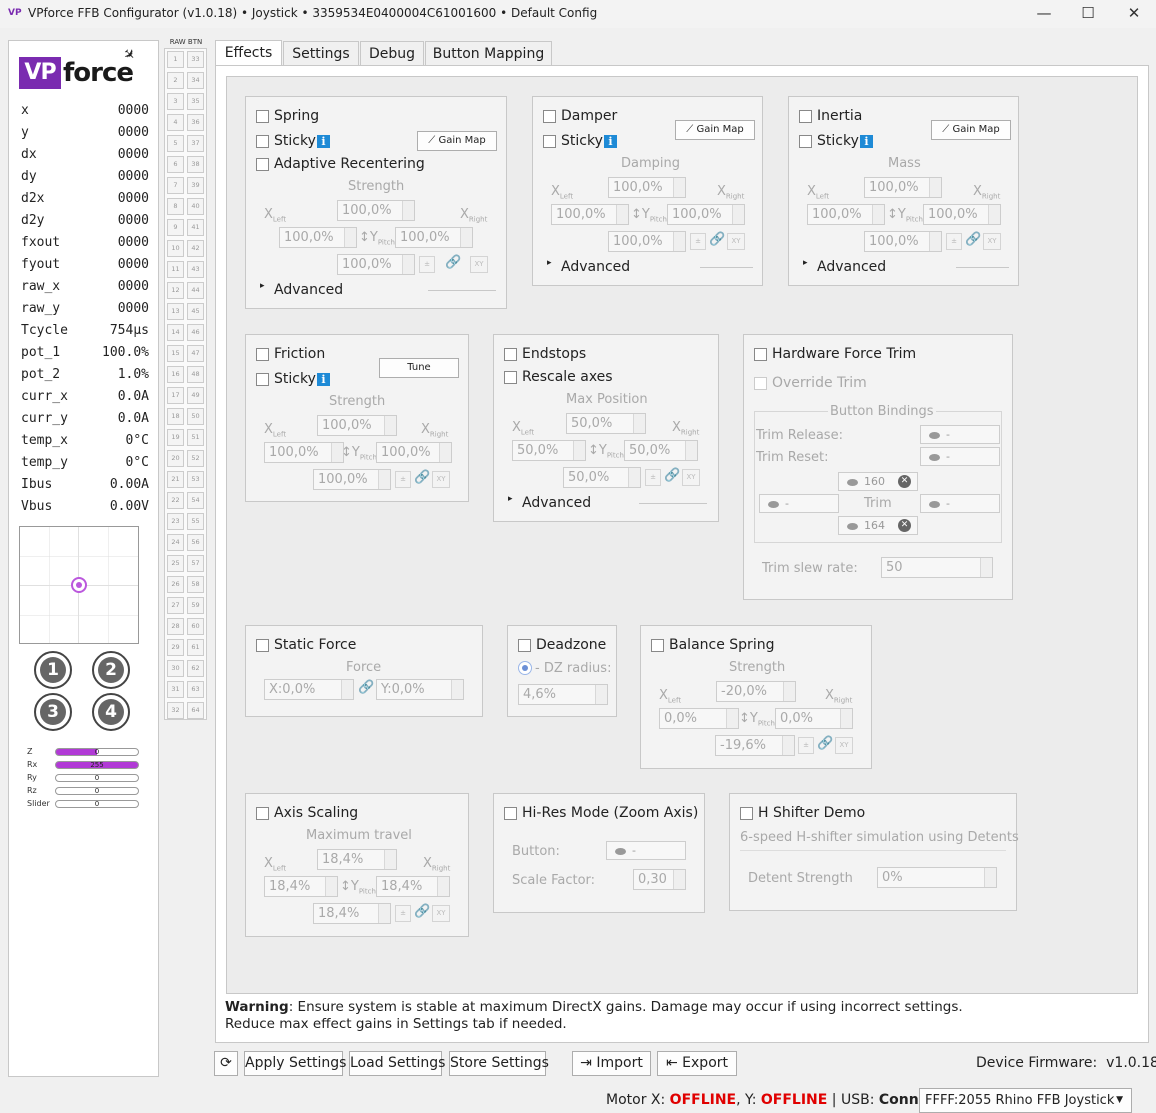  I want to click on trim-right-binding: -, so click(960, 503).